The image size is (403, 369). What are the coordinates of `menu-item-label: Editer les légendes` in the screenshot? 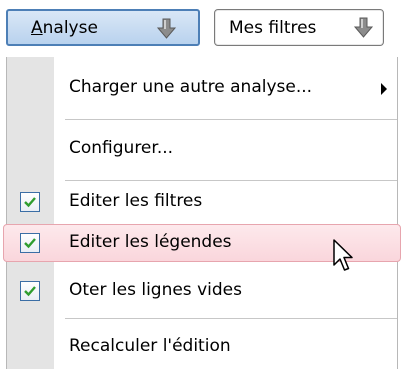 It's located at (150, 242).